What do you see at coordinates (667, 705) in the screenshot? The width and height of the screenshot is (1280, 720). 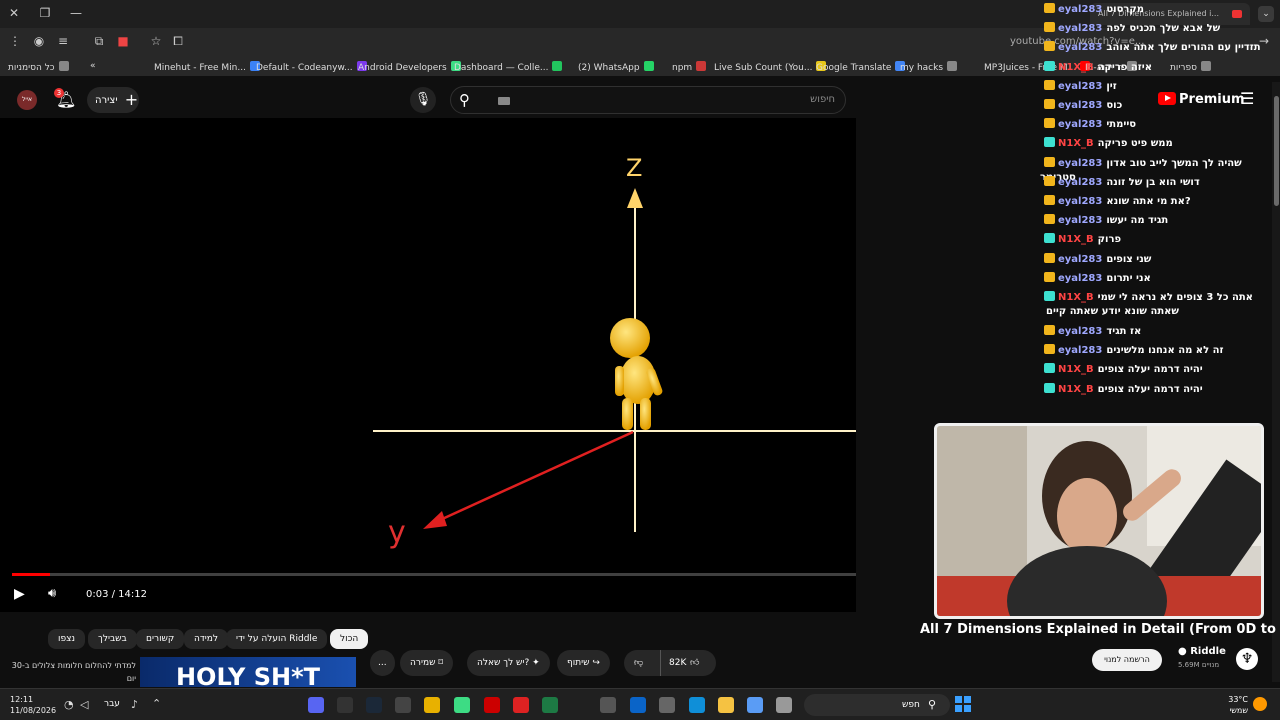 I see `app-icon-calculator` at bounding box center [667, 705].